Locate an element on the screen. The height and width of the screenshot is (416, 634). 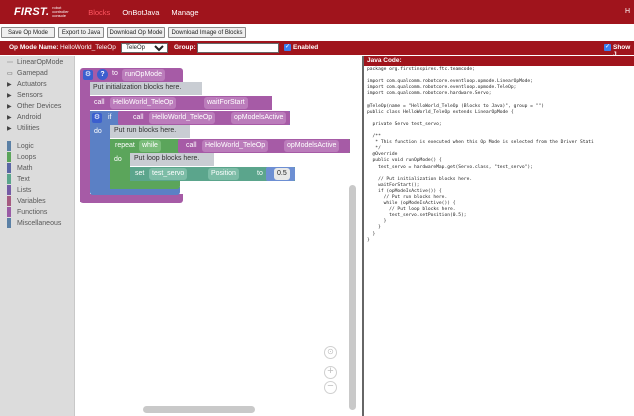
procedure-block-footer is located at coordinates (131, 198).